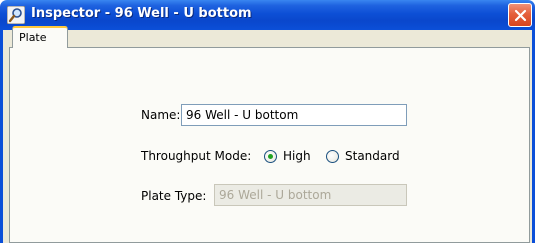 The height and width of the screenshot is (243, 535). Describe the element at coordinates (174, 196) in the screenshot. I see `plate-type-label: Plate Type:` at that location.